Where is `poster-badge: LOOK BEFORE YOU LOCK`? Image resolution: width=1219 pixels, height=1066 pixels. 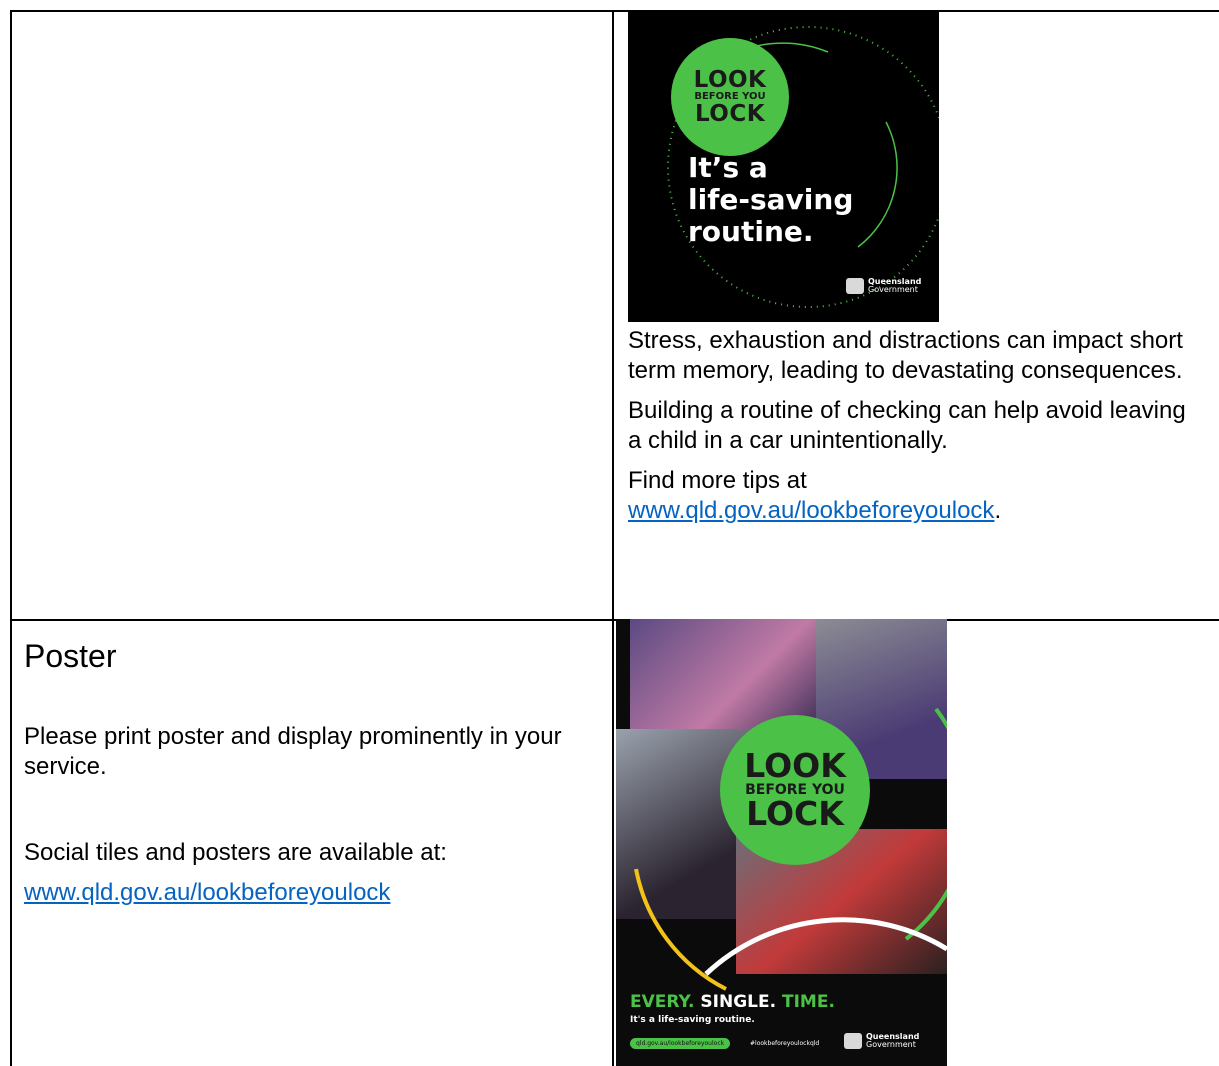
poster-badge: LOOK BEFORE YOU LOCK is located at coordinates (795, 790).